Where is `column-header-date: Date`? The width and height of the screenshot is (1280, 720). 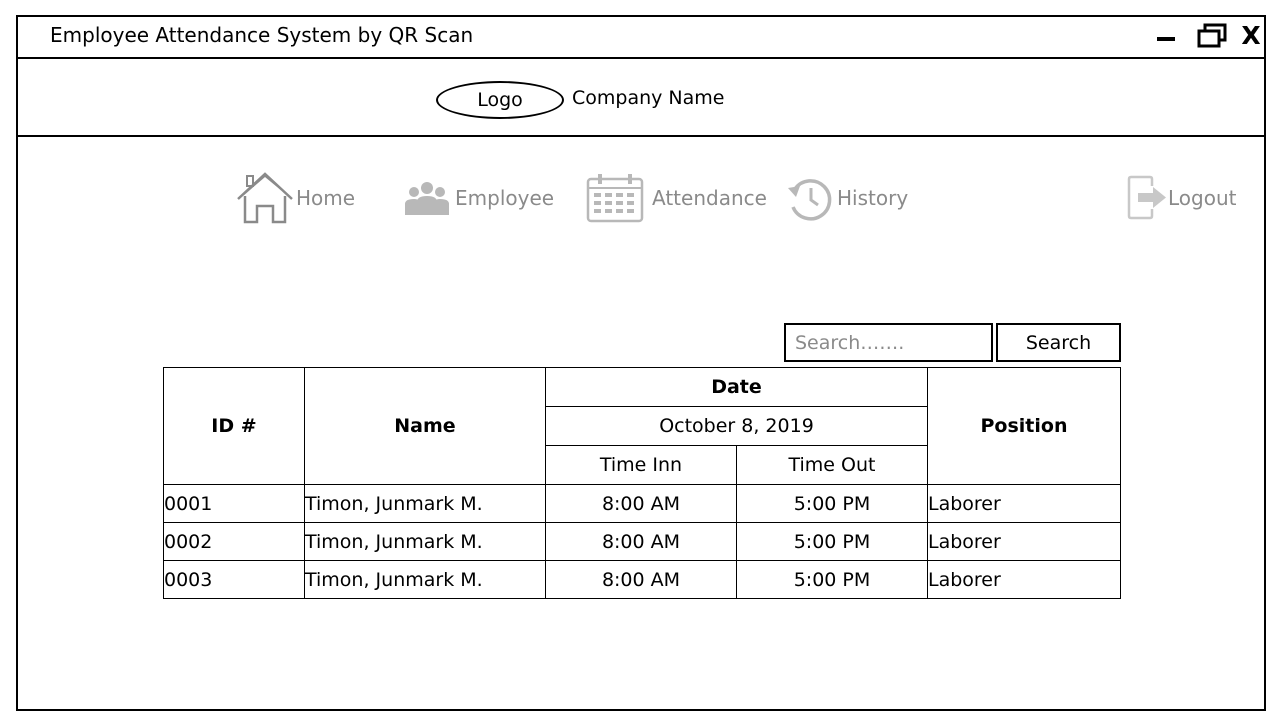 column-header-date: Date is located at coordinates (736, 387).